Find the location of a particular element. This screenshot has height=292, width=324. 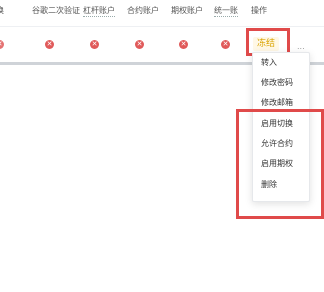

options-x-icon: ✕ is located at coordinates (183, 44).